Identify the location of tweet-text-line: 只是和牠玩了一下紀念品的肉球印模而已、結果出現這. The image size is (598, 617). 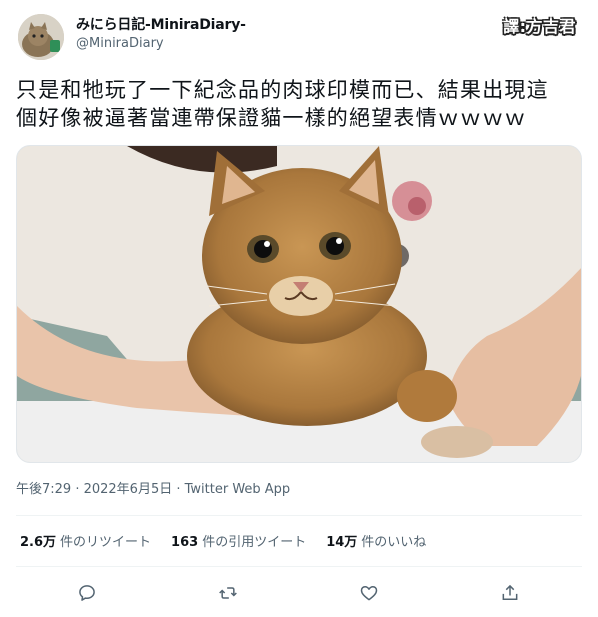
(282, 90).